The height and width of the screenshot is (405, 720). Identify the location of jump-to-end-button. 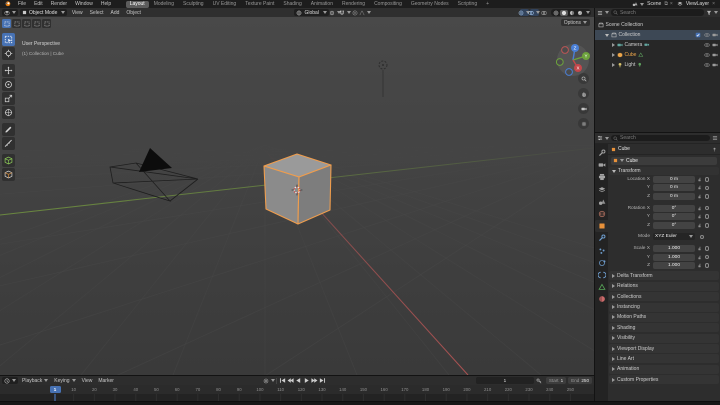
(323, 380).